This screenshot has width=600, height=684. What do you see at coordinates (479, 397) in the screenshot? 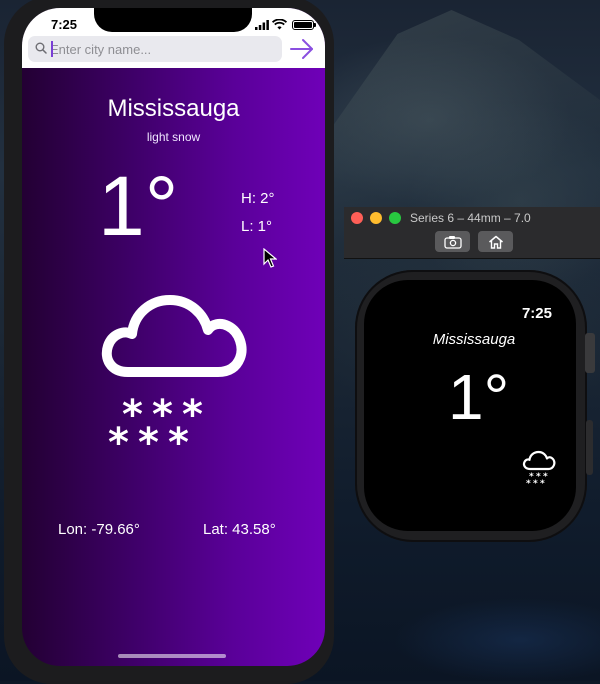
I see `watch-temperature: 1°` at bounding box center [479, 397].